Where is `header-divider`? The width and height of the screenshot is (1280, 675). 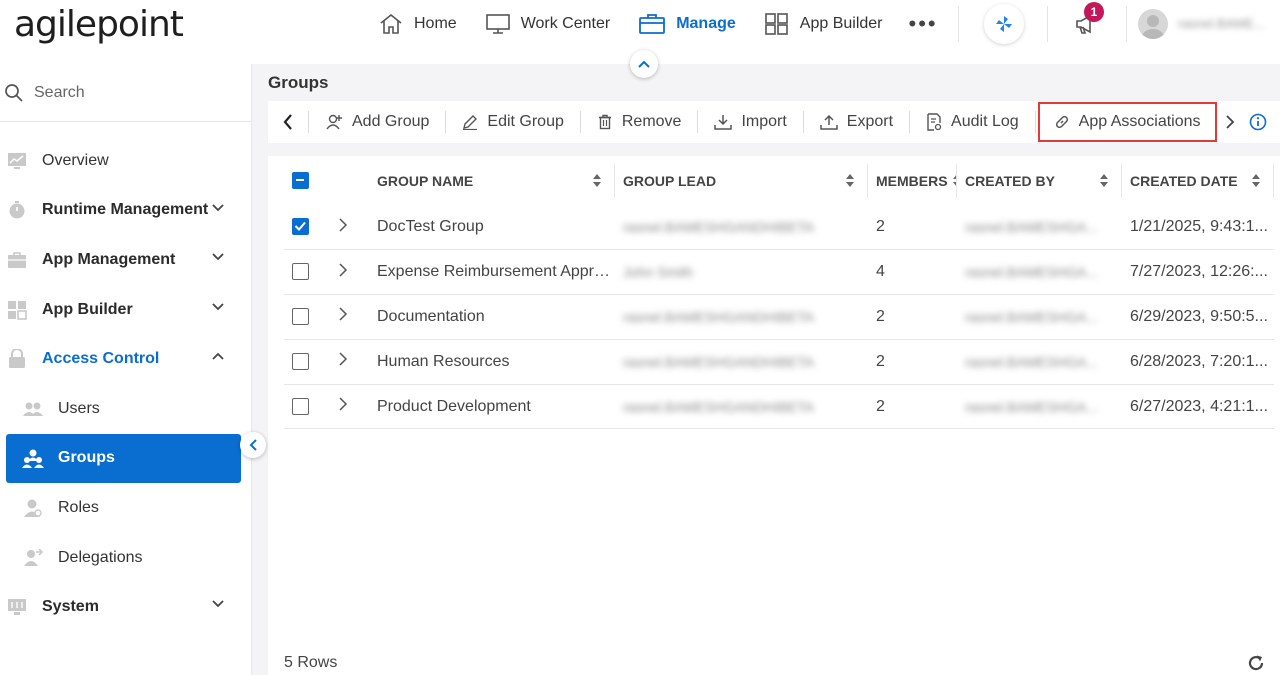
header-divider is located at coordinates (958, 24).